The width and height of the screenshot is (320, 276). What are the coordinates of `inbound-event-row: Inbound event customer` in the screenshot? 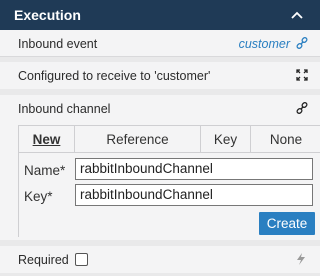 It's located at (160, 43).